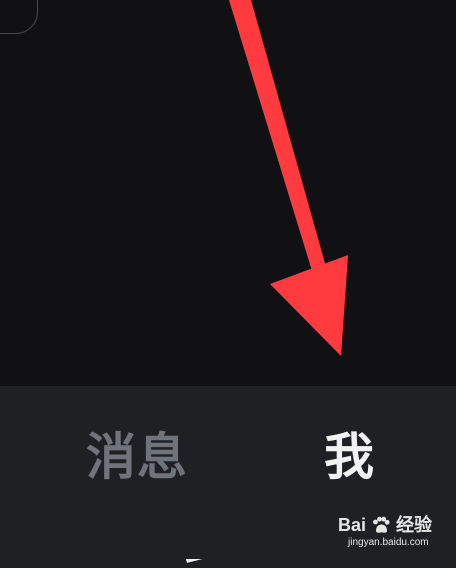 This screenshot has width=456, height=568. I want to click on tab-me: 我, so click(349, 457).